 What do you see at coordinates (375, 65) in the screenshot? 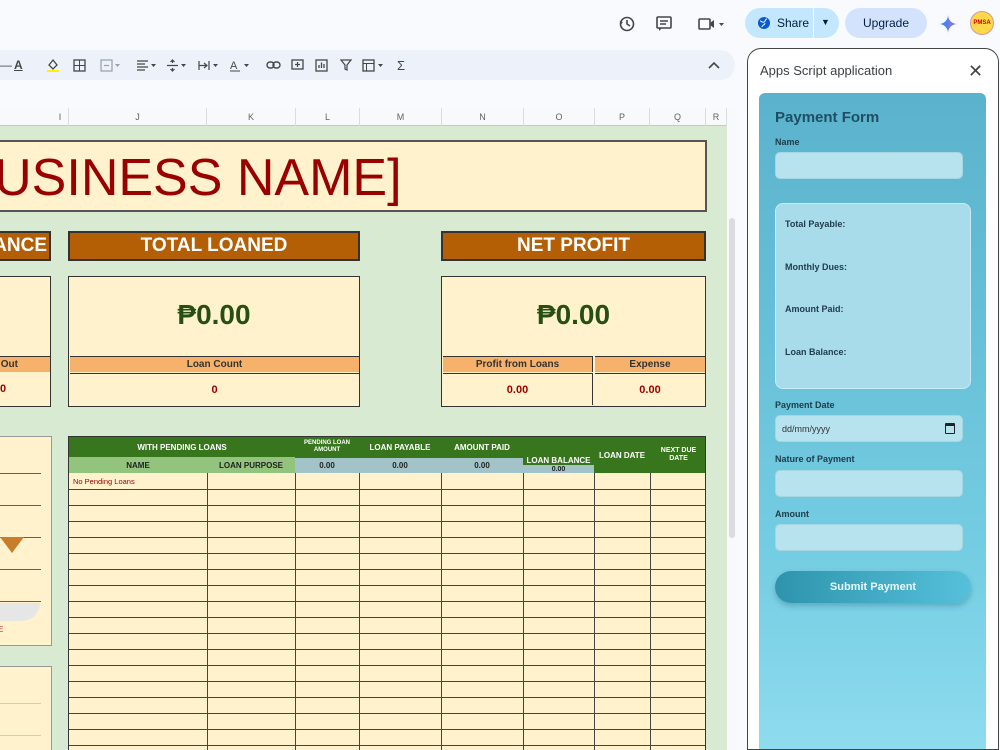
I see `filter-views-icon` at bounding box center [375, 65].